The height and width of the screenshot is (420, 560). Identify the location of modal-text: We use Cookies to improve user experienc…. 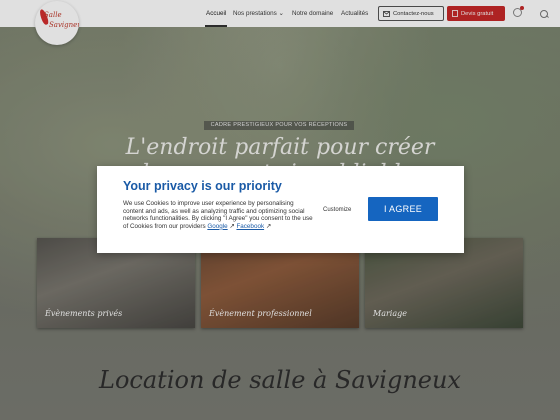
(218, 215).